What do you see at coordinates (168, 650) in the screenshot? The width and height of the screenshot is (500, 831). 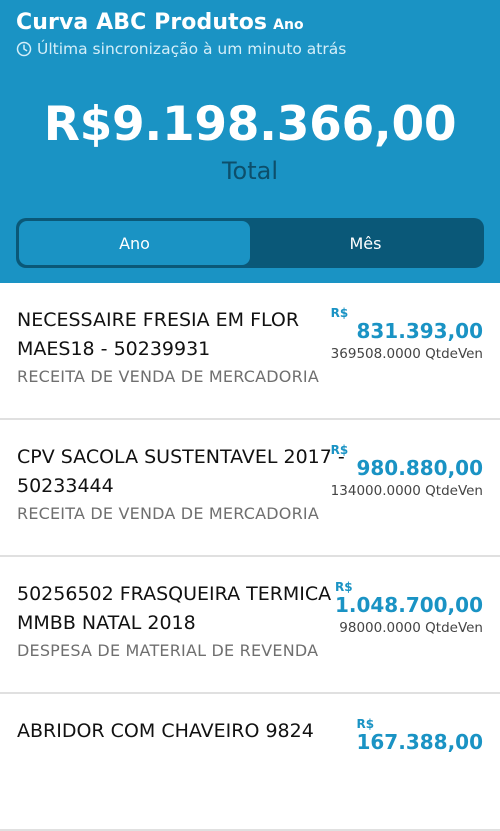 I see `product-account: DESPESA DE MATERIAL DE REVENDA` at bounding box center [168, 650].